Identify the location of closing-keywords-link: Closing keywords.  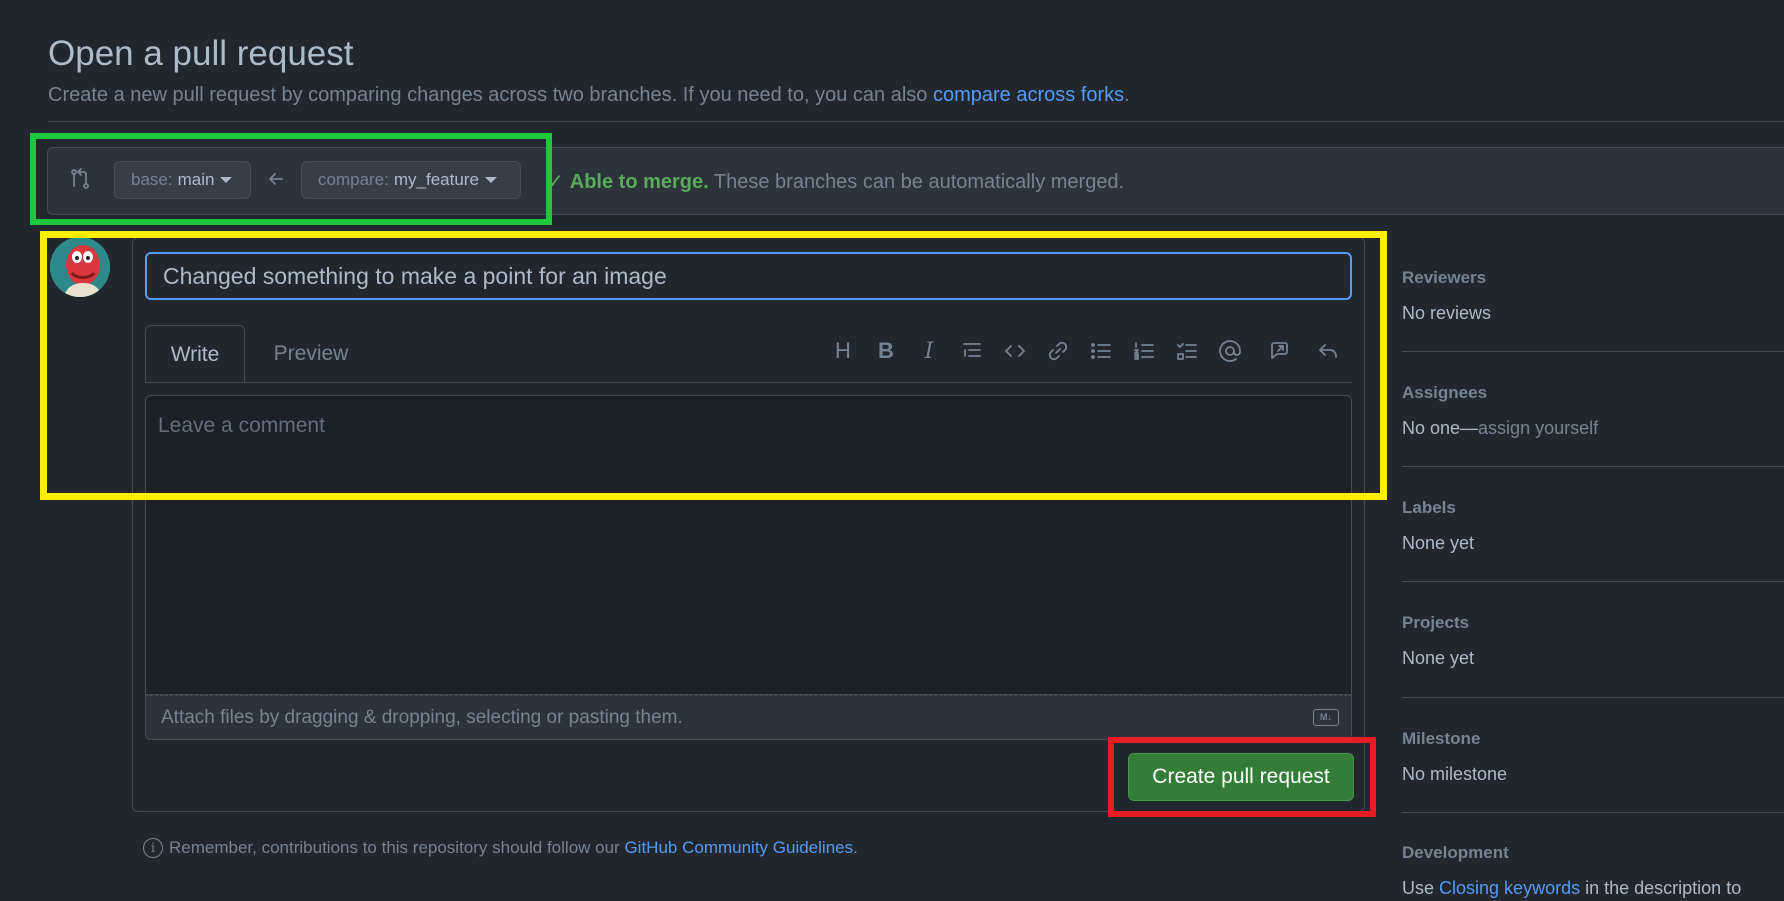
(1509, 888).